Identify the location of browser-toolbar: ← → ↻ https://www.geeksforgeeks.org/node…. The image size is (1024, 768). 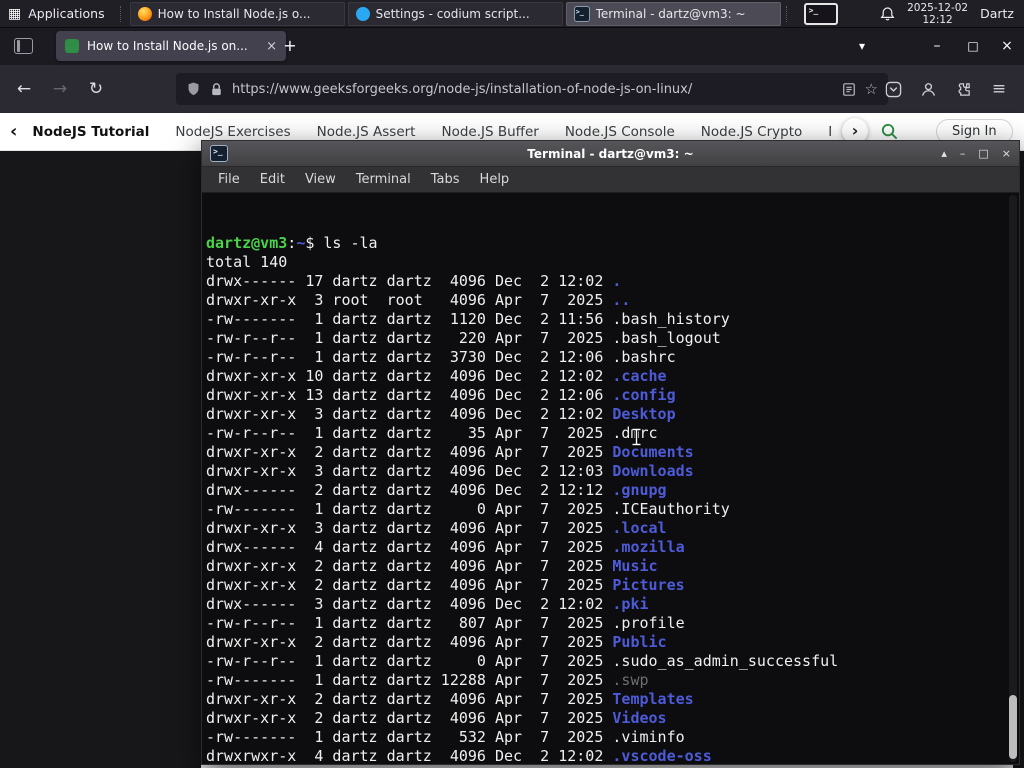
(512, 89).